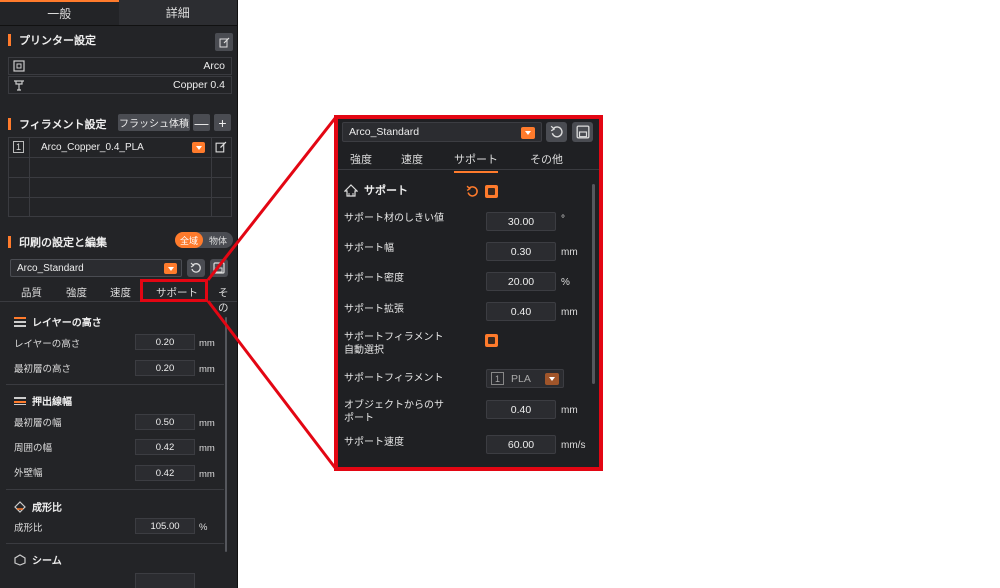 Image resolution: width=1000 pixels, height=588 pixels. I want to click on zoom-process-tabs: 強度 速度 サポート その他, so click(468, 159).